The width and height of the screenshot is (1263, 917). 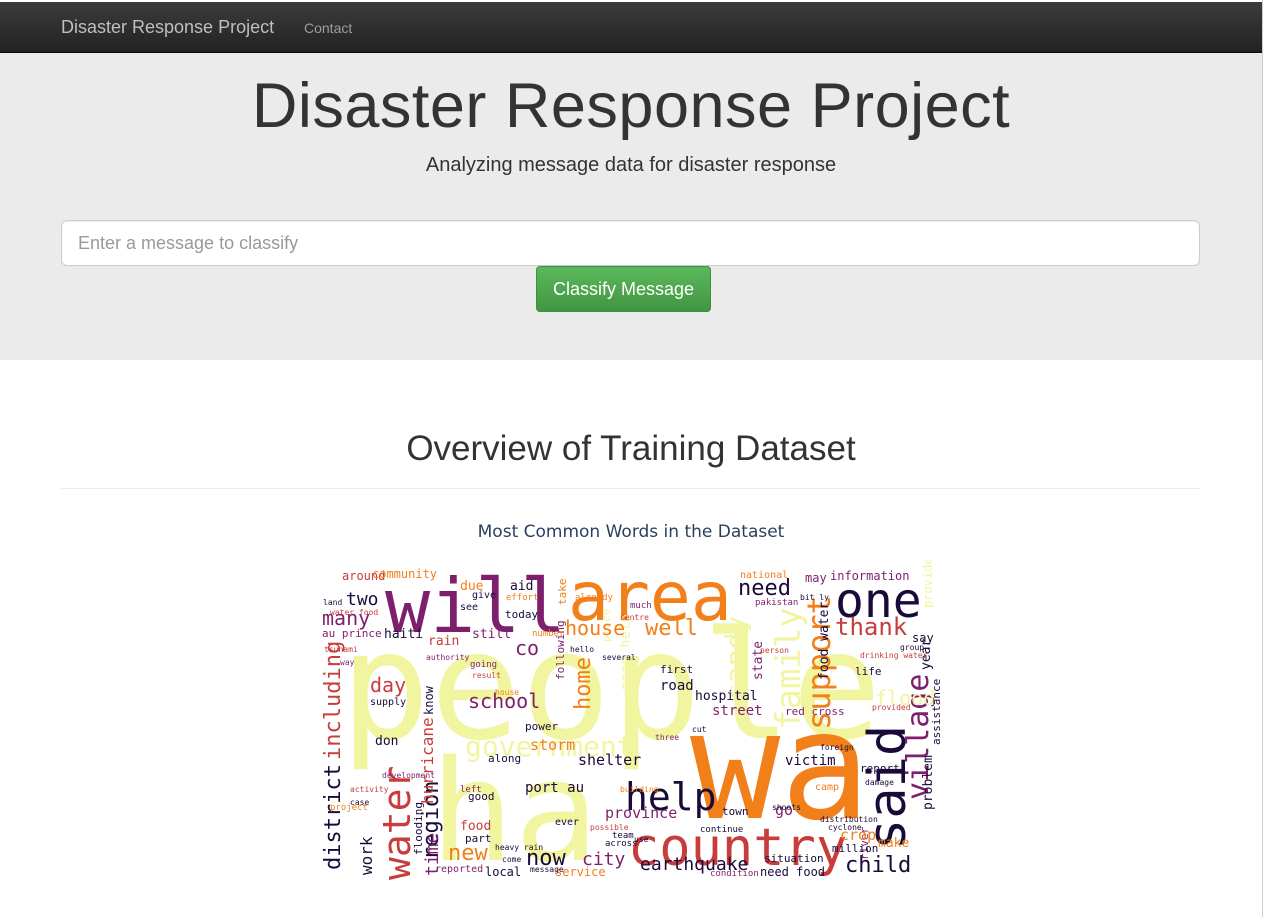 What do you see at coordinates (912, 647) in the screenshot?
I see `word: group` at bounding box center [912, 647].